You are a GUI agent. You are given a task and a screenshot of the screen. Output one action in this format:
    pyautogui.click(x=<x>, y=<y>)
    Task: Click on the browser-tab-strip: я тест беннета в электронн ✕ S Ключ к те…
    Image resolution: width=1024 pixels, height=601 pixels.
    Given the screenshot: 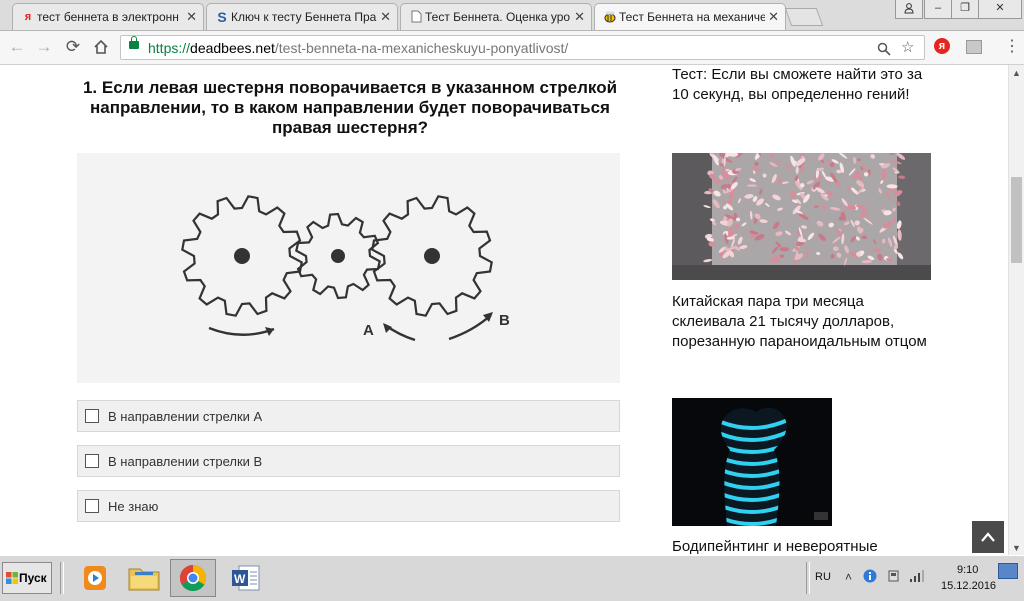 What is the action you would take?
    pyautogui.click(x=512, y=15)
    